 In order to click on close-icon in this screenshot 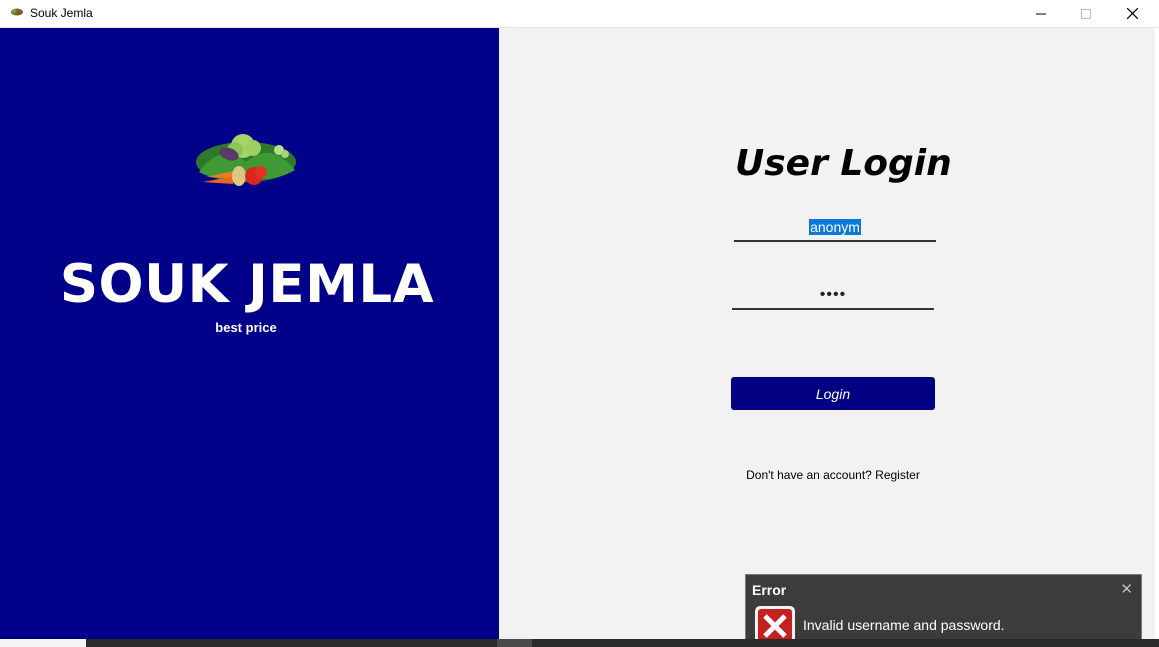, I will do `click(1132, 13)`.